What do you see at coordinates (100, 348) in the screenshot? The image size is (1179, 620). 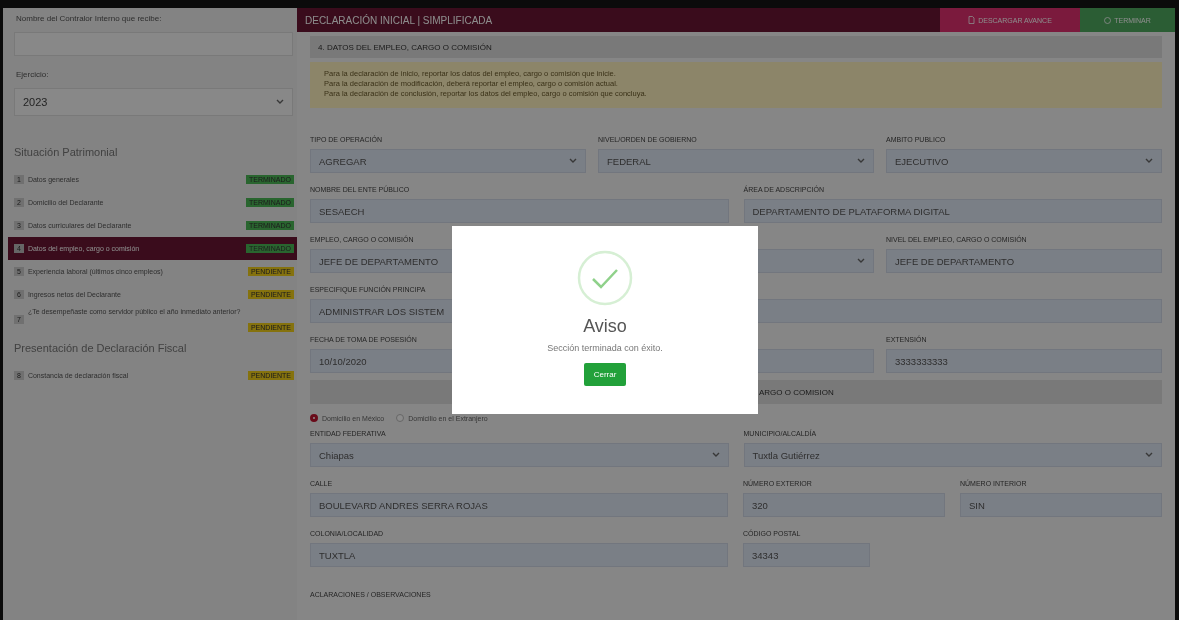 I see `section-heading: Presentación de Declaración Fiscal` at bounding box center [100, 348].